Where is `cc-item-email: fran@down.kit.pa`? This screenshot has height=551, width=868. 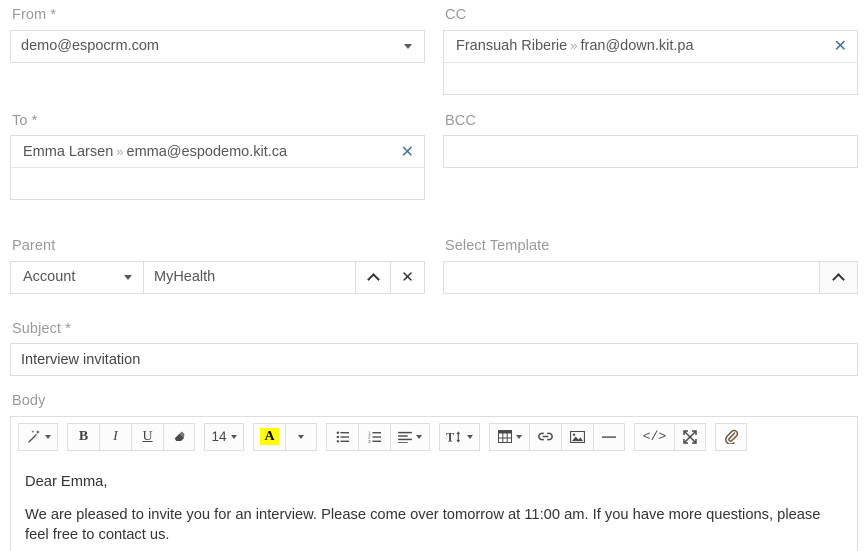
cc-item-email: fran@down.kit.pa is located at coordinates (637, 46).